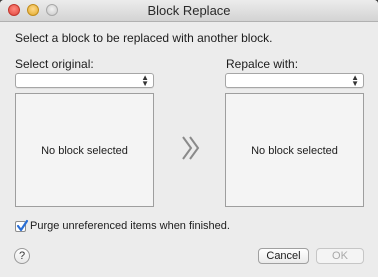 The image size is (378, 277). I want to click on original-block-select: ▲ ▼, so click(84, 80).